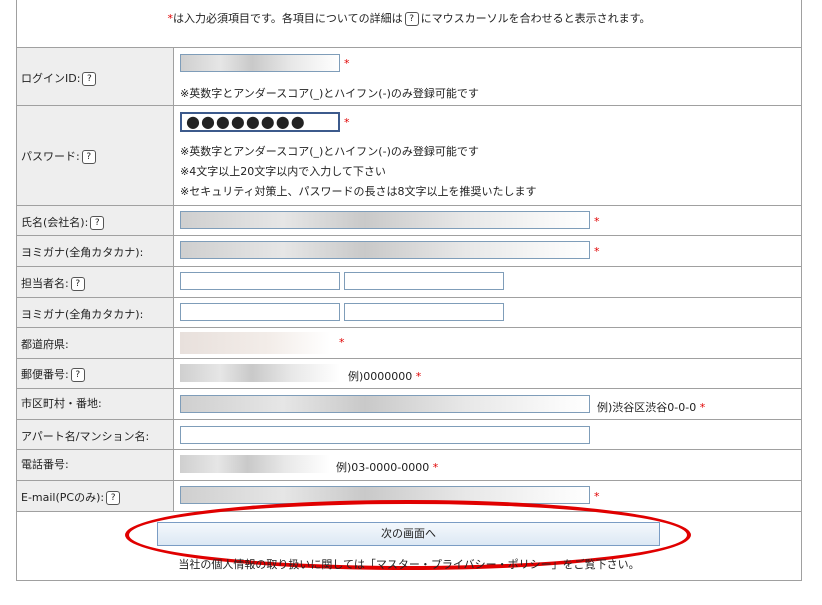 This screenshot has height=605, width=822. Describe the element at coordinates (85, 436) in the screenshot. I see `apartment-label: アパート名/マンション名:` at that location.